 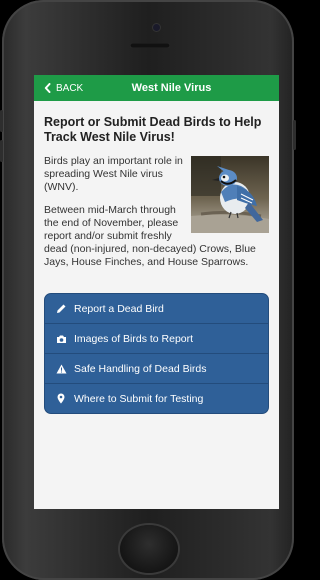 I want to click on volume-down-button, so click(x=1, y=151).